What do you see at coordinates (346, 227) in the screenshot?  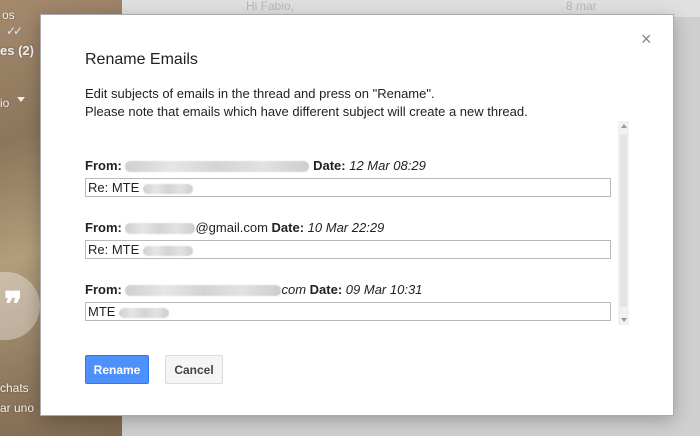 I see `email-date: 10 Mar 22:29` at bounding box center [346, 227].